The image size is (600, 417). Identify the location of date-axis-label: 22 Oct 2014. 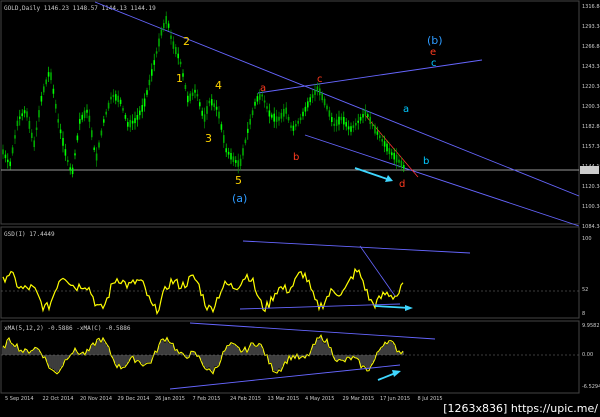
(58, 399).